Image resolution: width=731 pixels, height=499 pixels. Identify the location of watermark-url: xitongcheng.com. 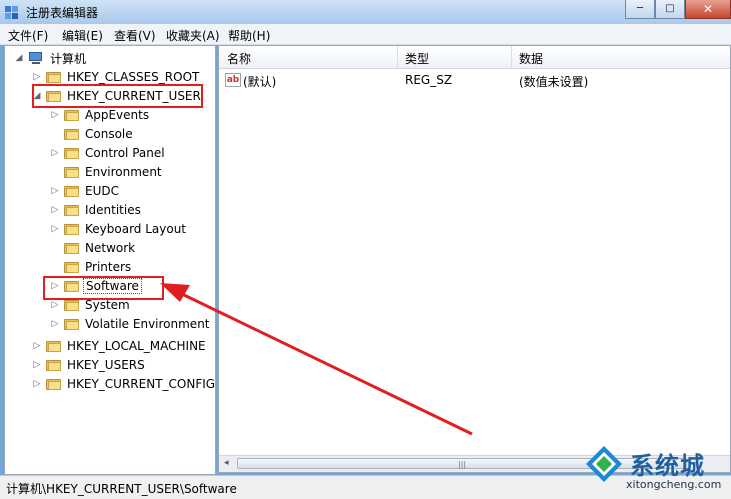
(674, 484).